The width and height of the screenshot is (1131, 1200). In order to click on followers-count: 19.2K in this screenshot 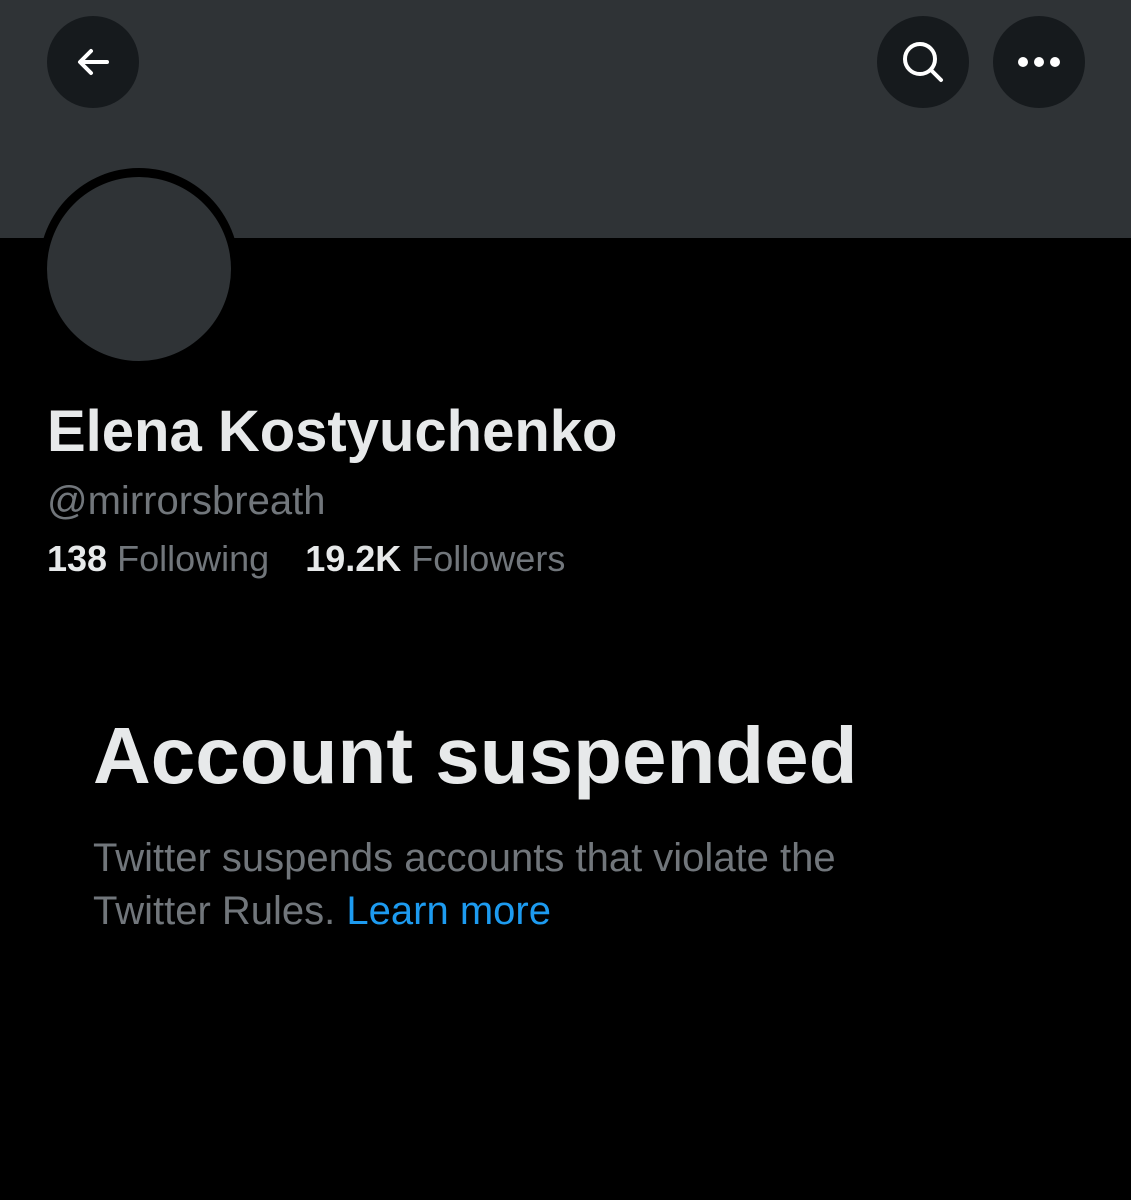, I will do `click(353, 558)`.